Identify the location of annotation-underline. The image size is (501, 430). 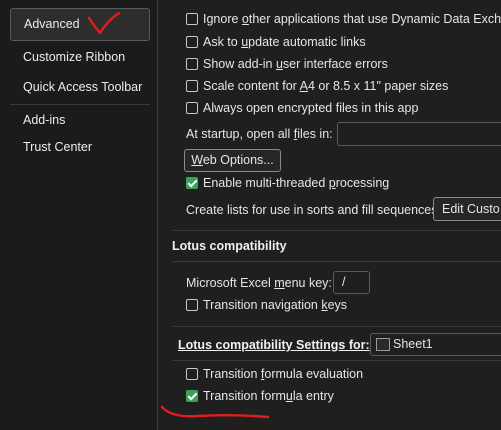
(215, 412).